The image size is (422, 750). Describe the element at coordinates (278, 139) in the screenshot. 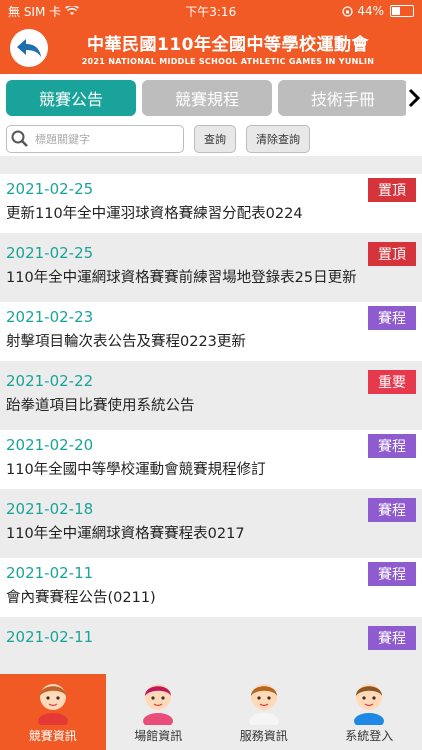

I see `clear-search-button: 清除查詢` at that location.